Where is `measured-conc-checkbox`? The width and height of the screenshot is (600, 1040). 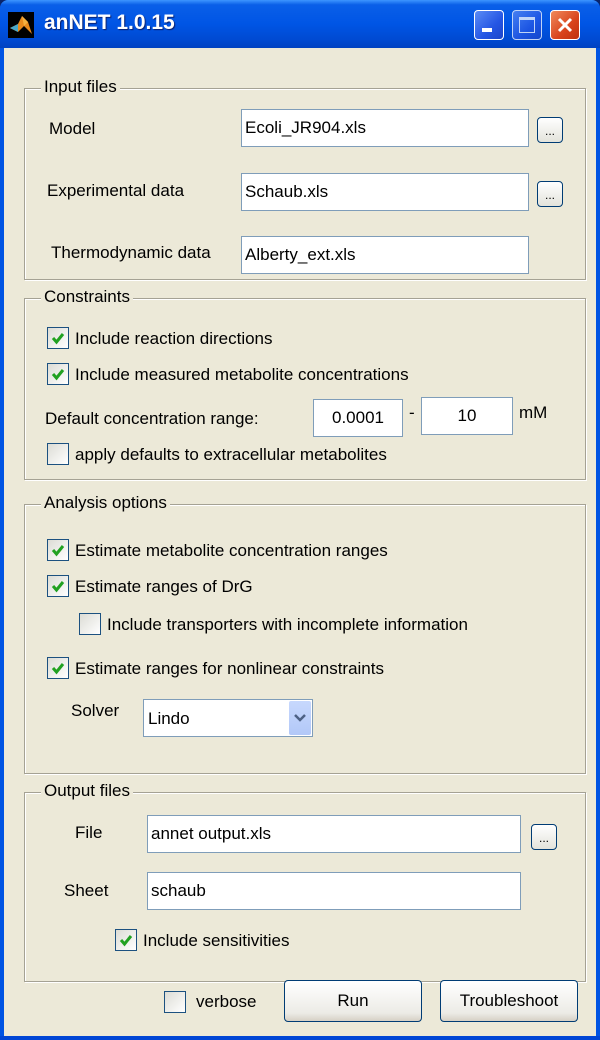 measured-conc-checkbox is located at coordinates (58, 374).